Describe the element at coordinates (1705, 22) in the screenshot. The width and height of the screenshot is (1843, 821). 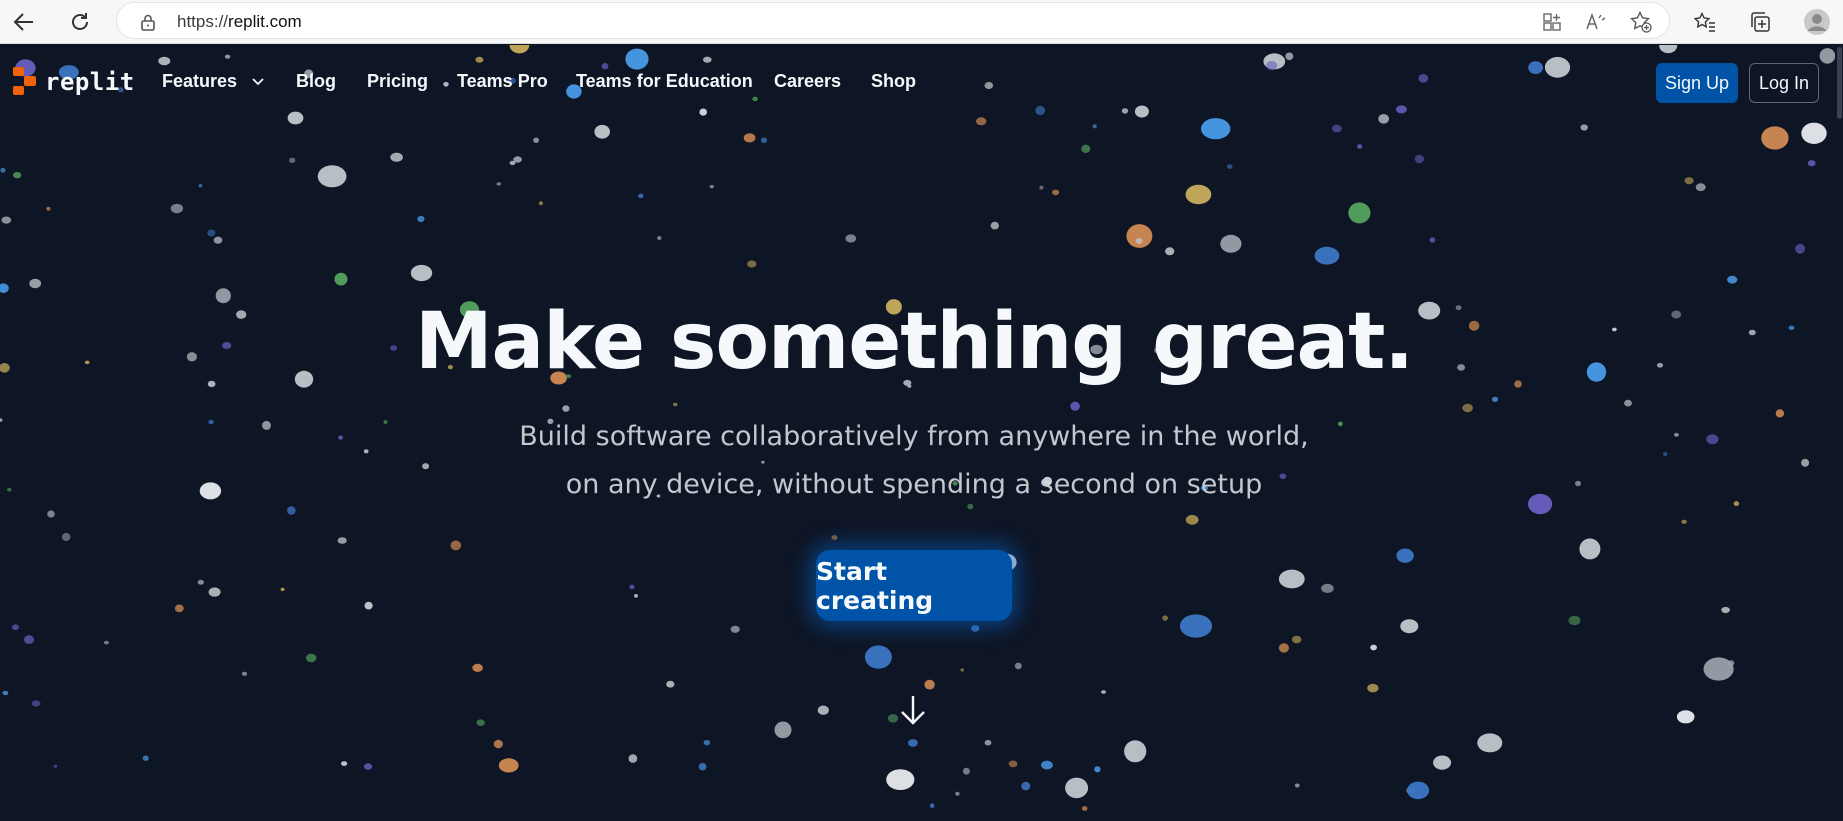
I see `favorites-icon` at that location.